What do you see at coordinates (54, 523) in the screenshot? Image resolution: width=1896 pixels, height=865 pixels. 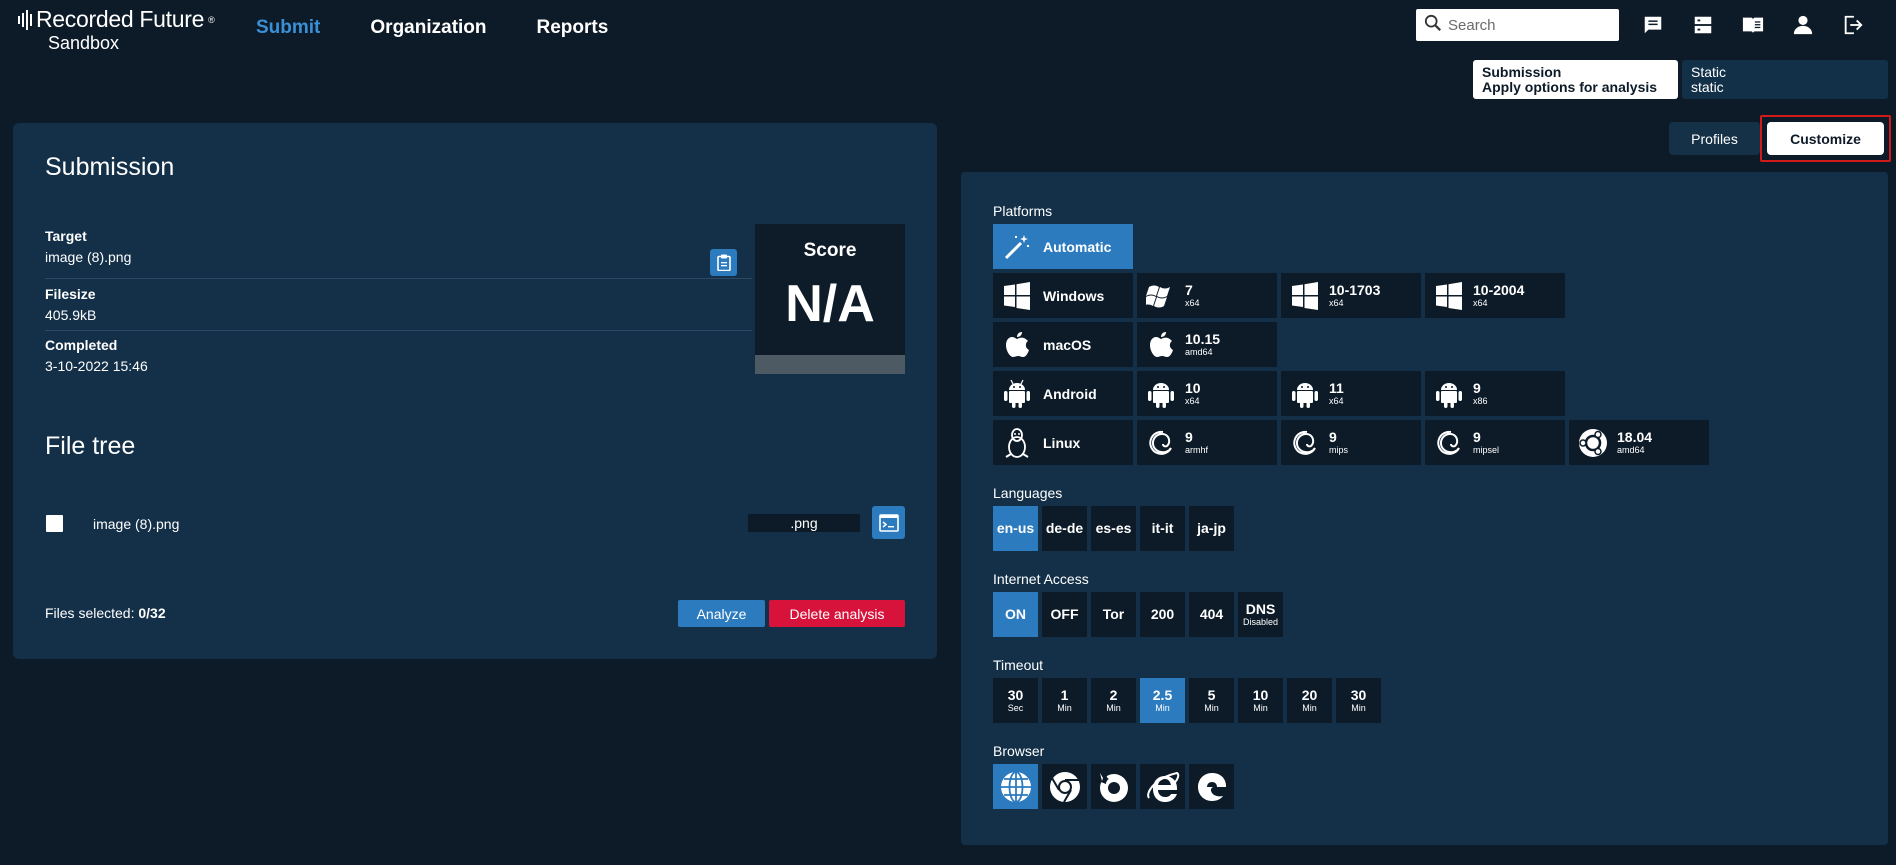 I see `file-checkbox` at bounding box center [54, 523].